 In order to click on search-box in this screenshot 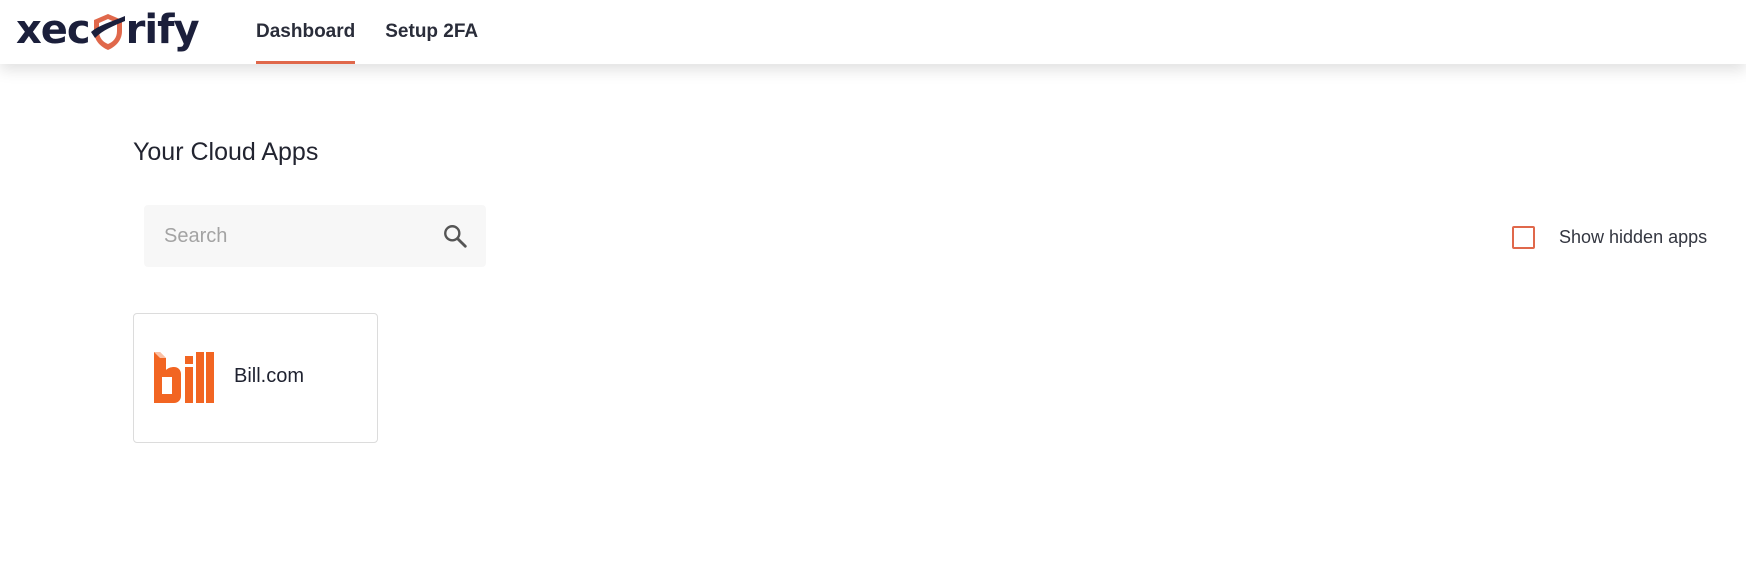, I will do `click(315, 236)`.